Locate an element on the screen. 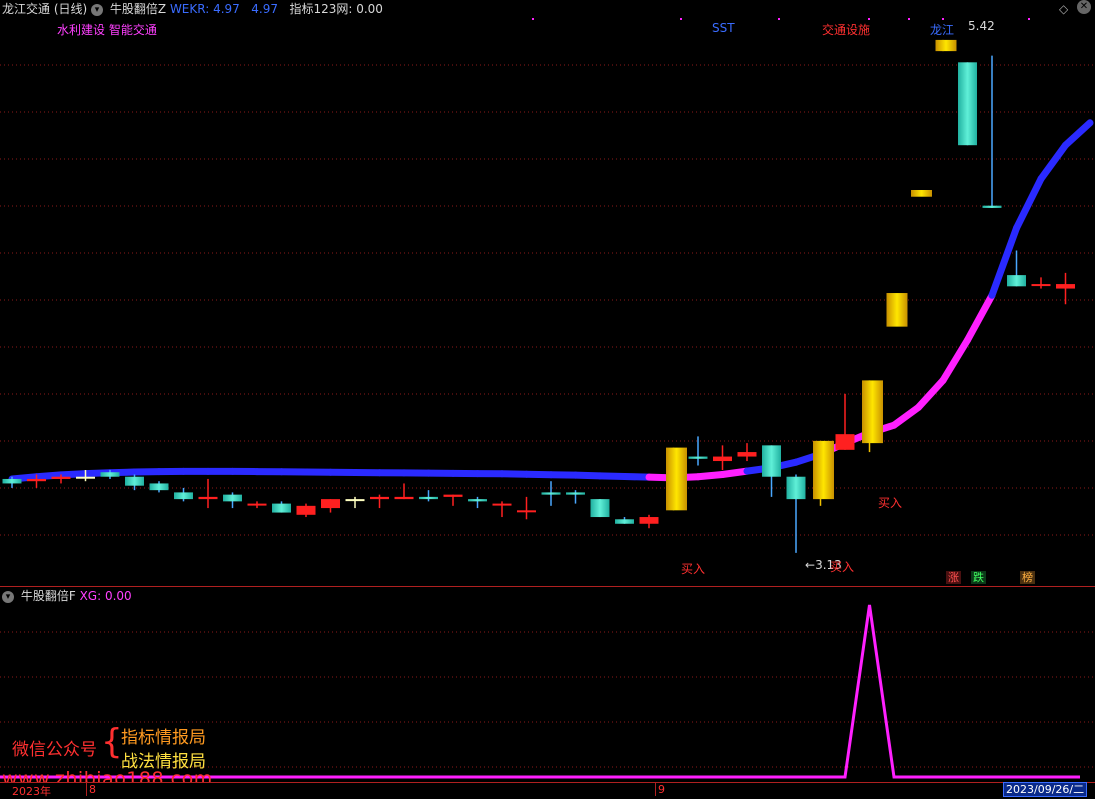 The height and width of the screenshot is (799, 1095). rank-badge: 榜 is located at coordinates (1027, 577).